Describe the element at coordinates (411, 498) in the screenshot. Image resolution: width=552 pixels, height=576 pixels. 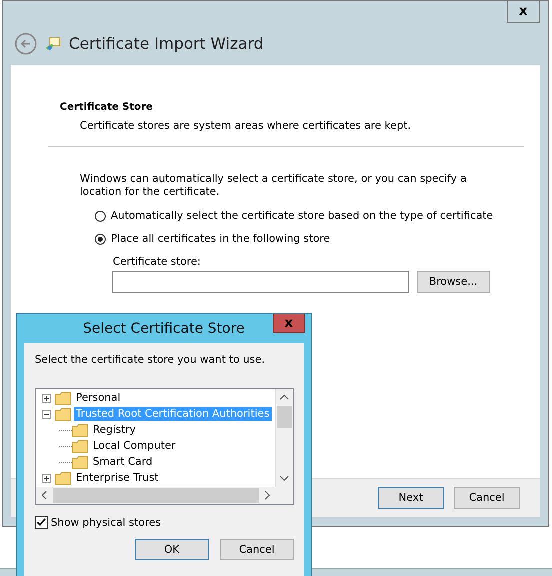
I see `next-button: Next` at that location.